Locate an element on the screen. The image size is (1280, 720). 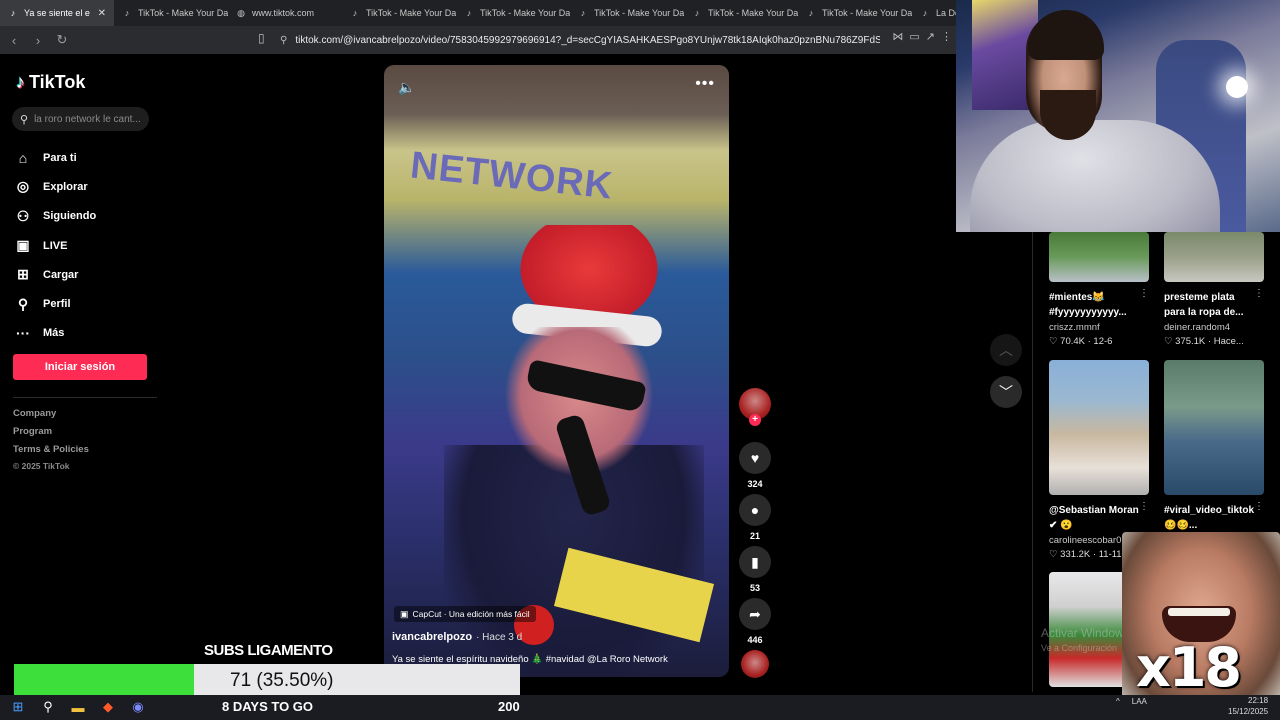
menu-icon: ⋮ is located at coordinates (946, 36).